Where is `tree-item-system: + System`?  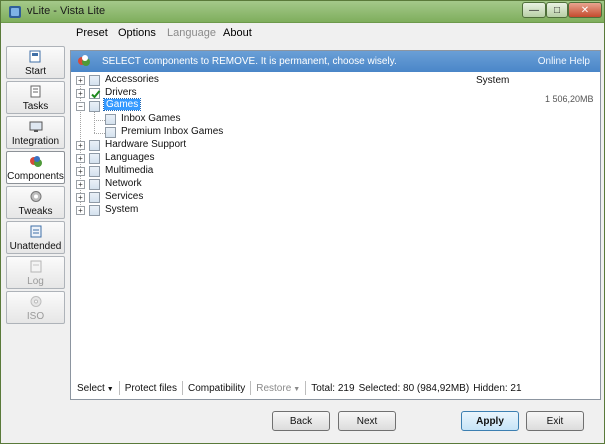 tree-item-system: + System is located at coordinates (201, 209).